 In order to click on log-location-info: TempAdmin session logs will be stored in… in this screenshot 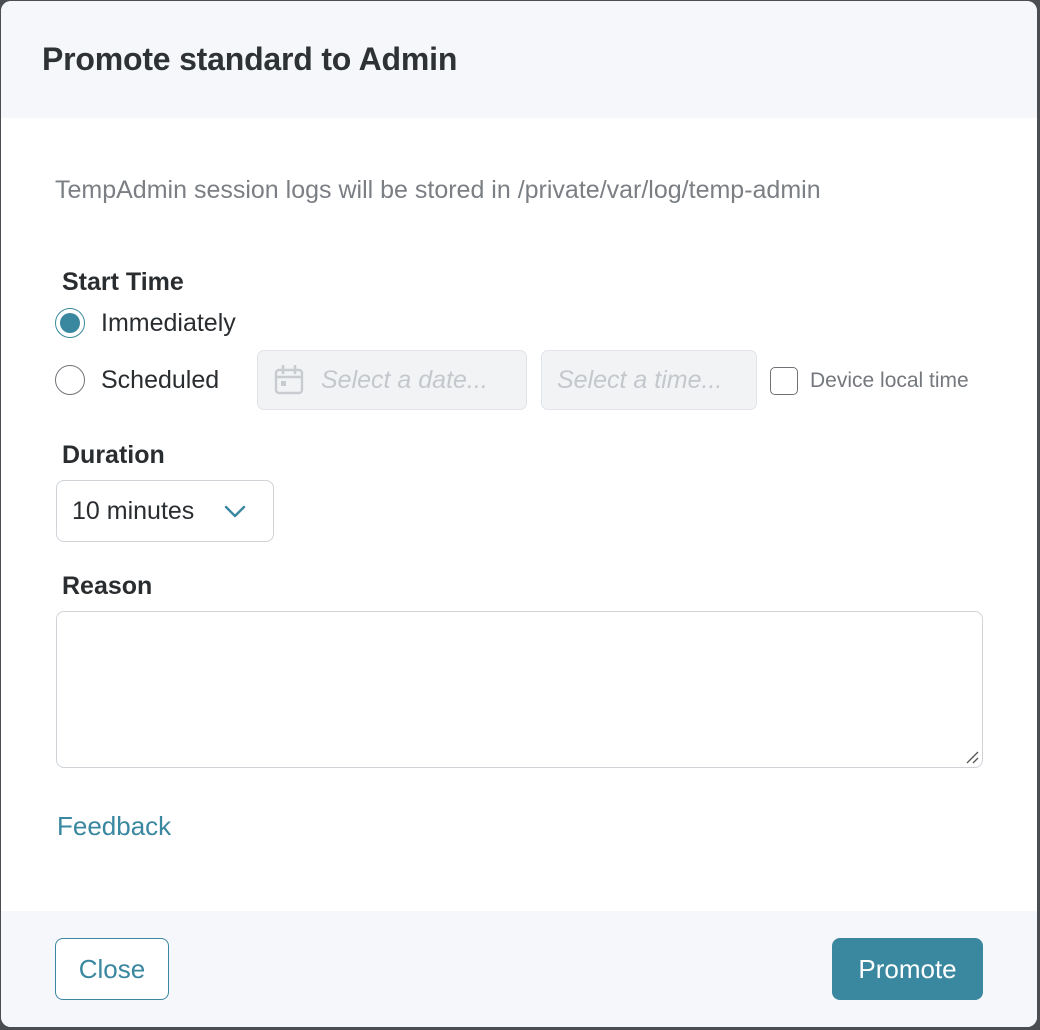, I will do `click(438, 190)`.